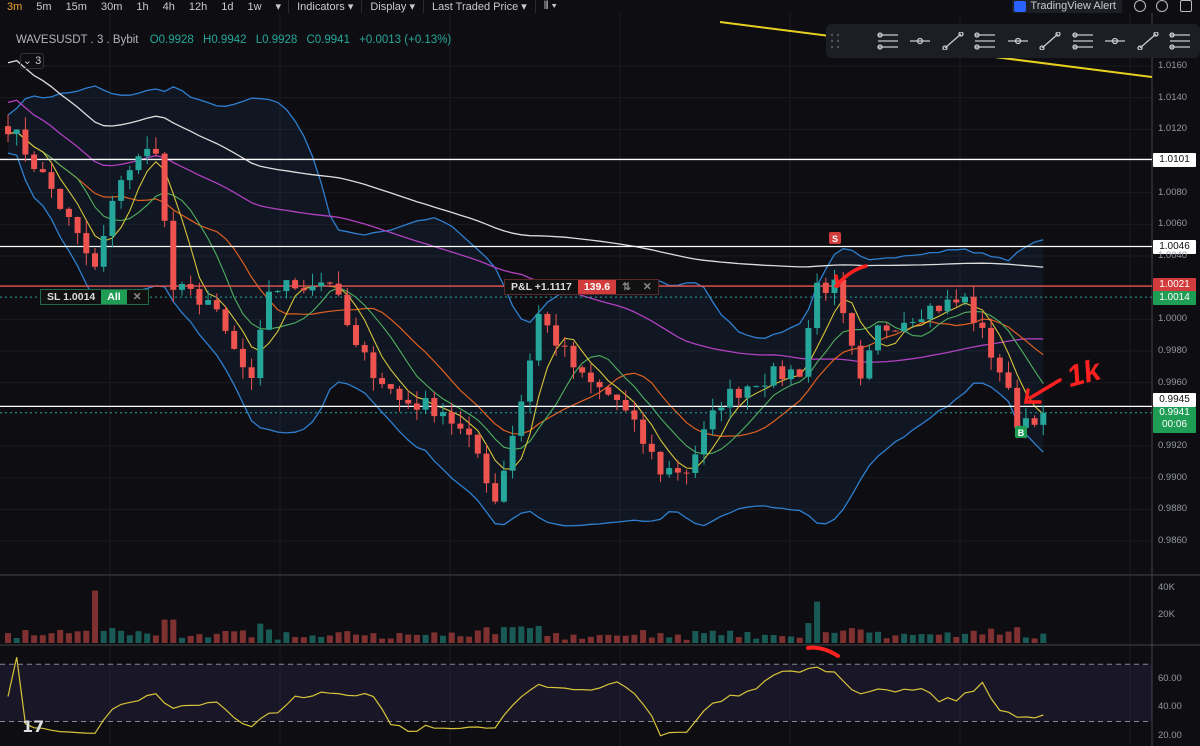 This screenshot has width=1200, height=746. What do you see at coordinates (1050, 41) in the screenshot?
I see `horizontal-ray-tool-icon` at bounding box center [1050, 41].